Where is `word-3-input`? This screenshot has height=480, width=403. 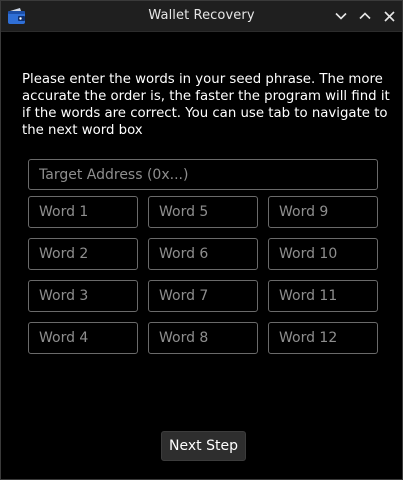
word-3-input is located at coordinates (83, 296).